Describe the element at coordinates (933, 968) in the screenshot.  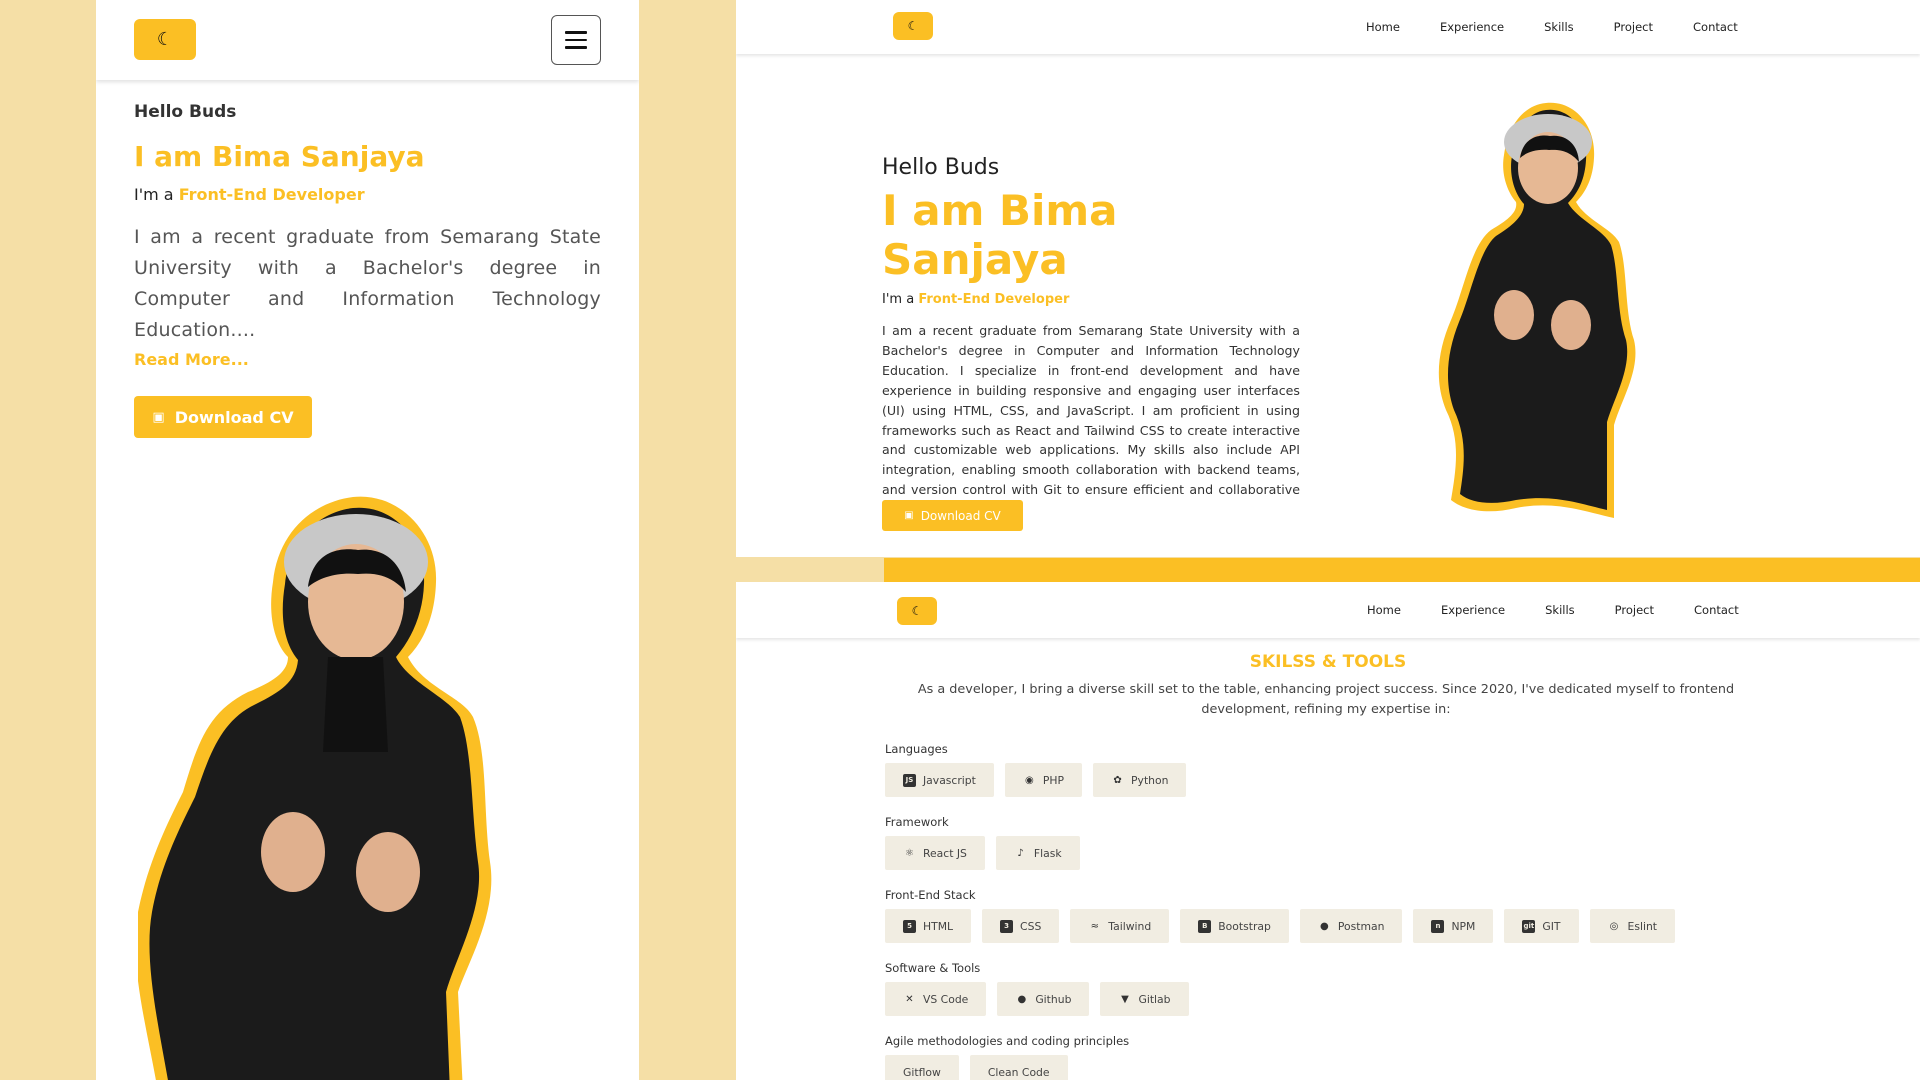
I see `skill-category-label: Software & Tools` at that location.